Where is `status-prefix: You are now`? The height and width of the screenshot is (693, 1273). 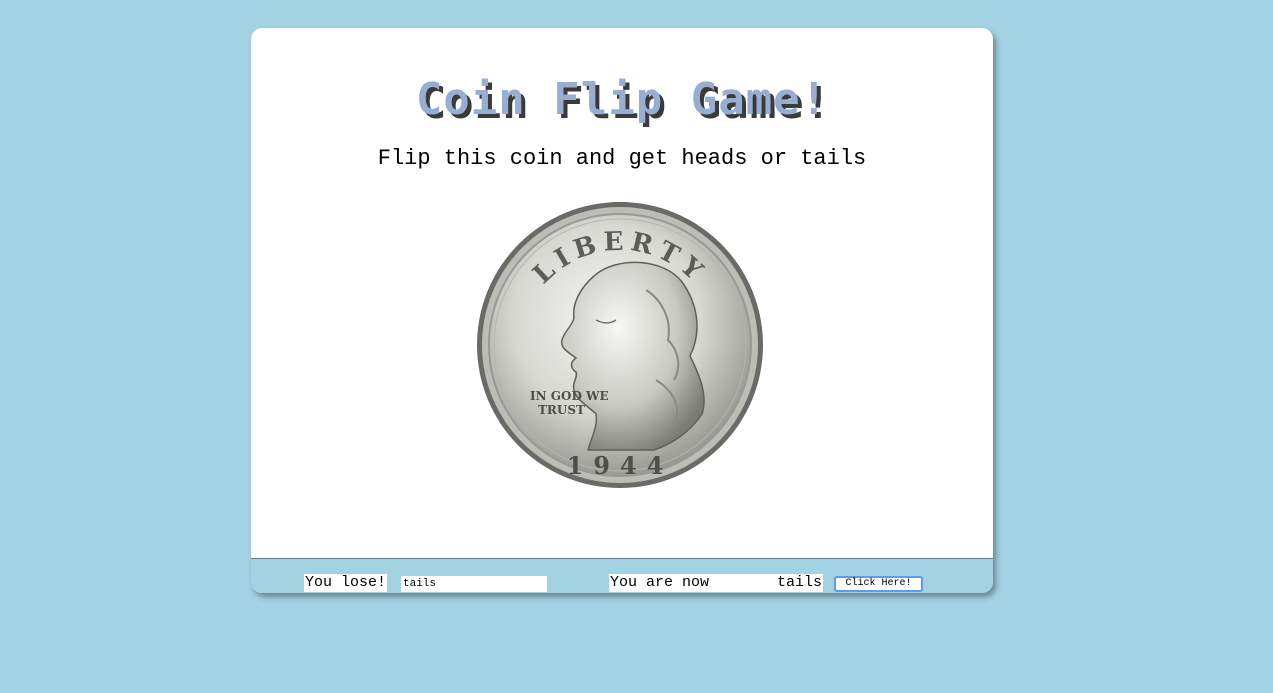
status-prefix: You are now is located at coordinates (660, 582).